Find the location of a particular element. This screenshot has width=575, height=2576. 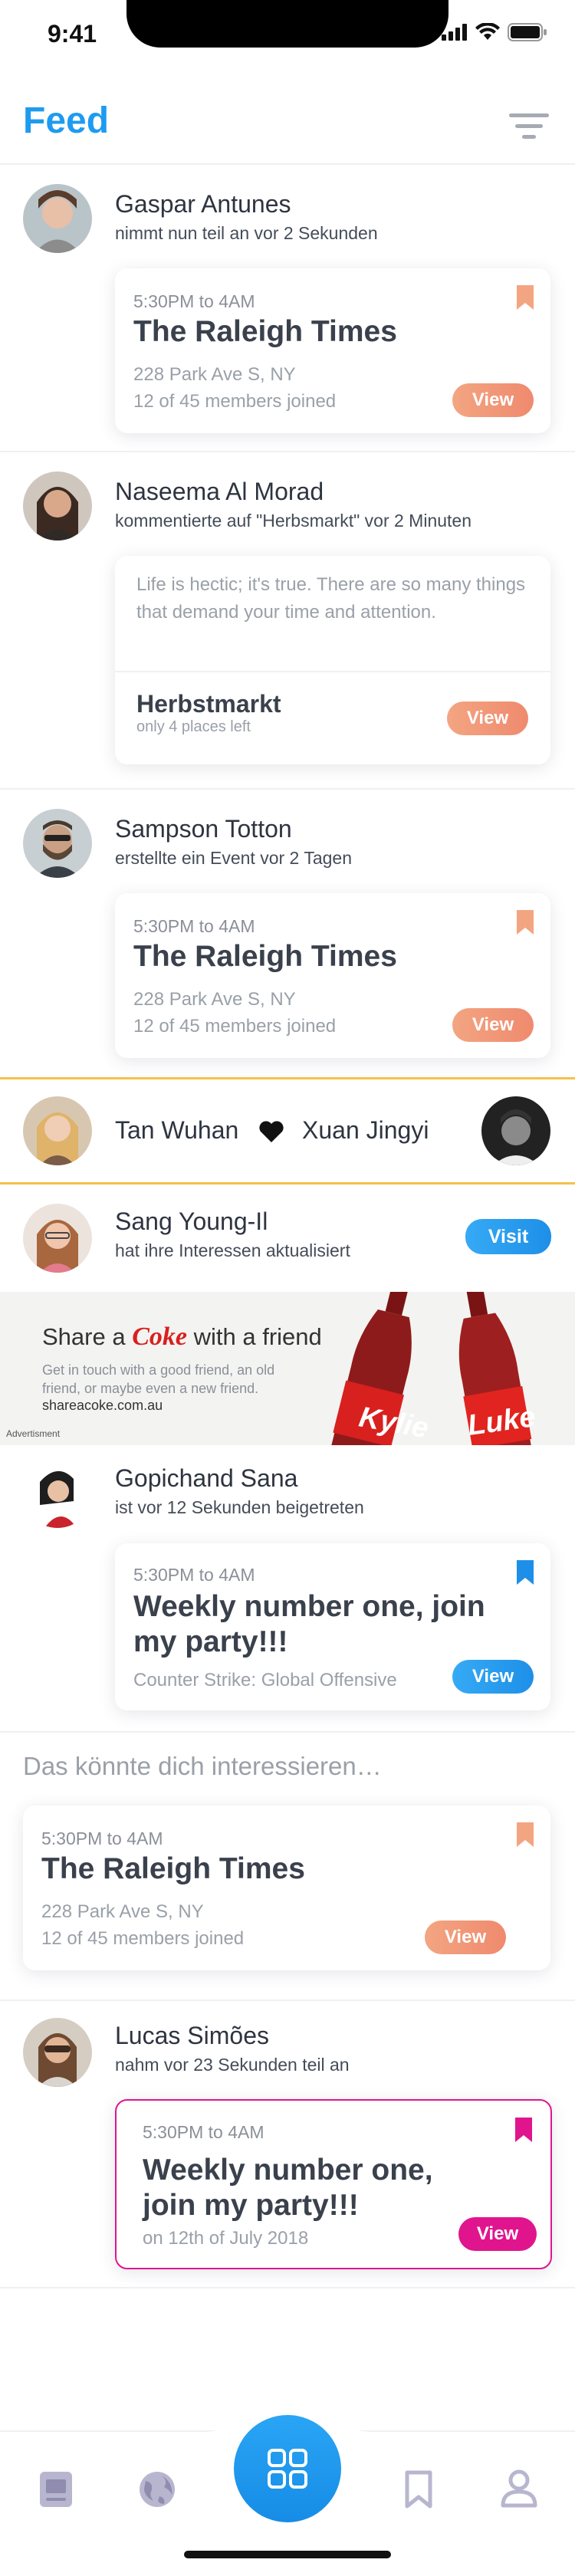

ad-headline-post: with a friend is located at coordinates (257, 1337).